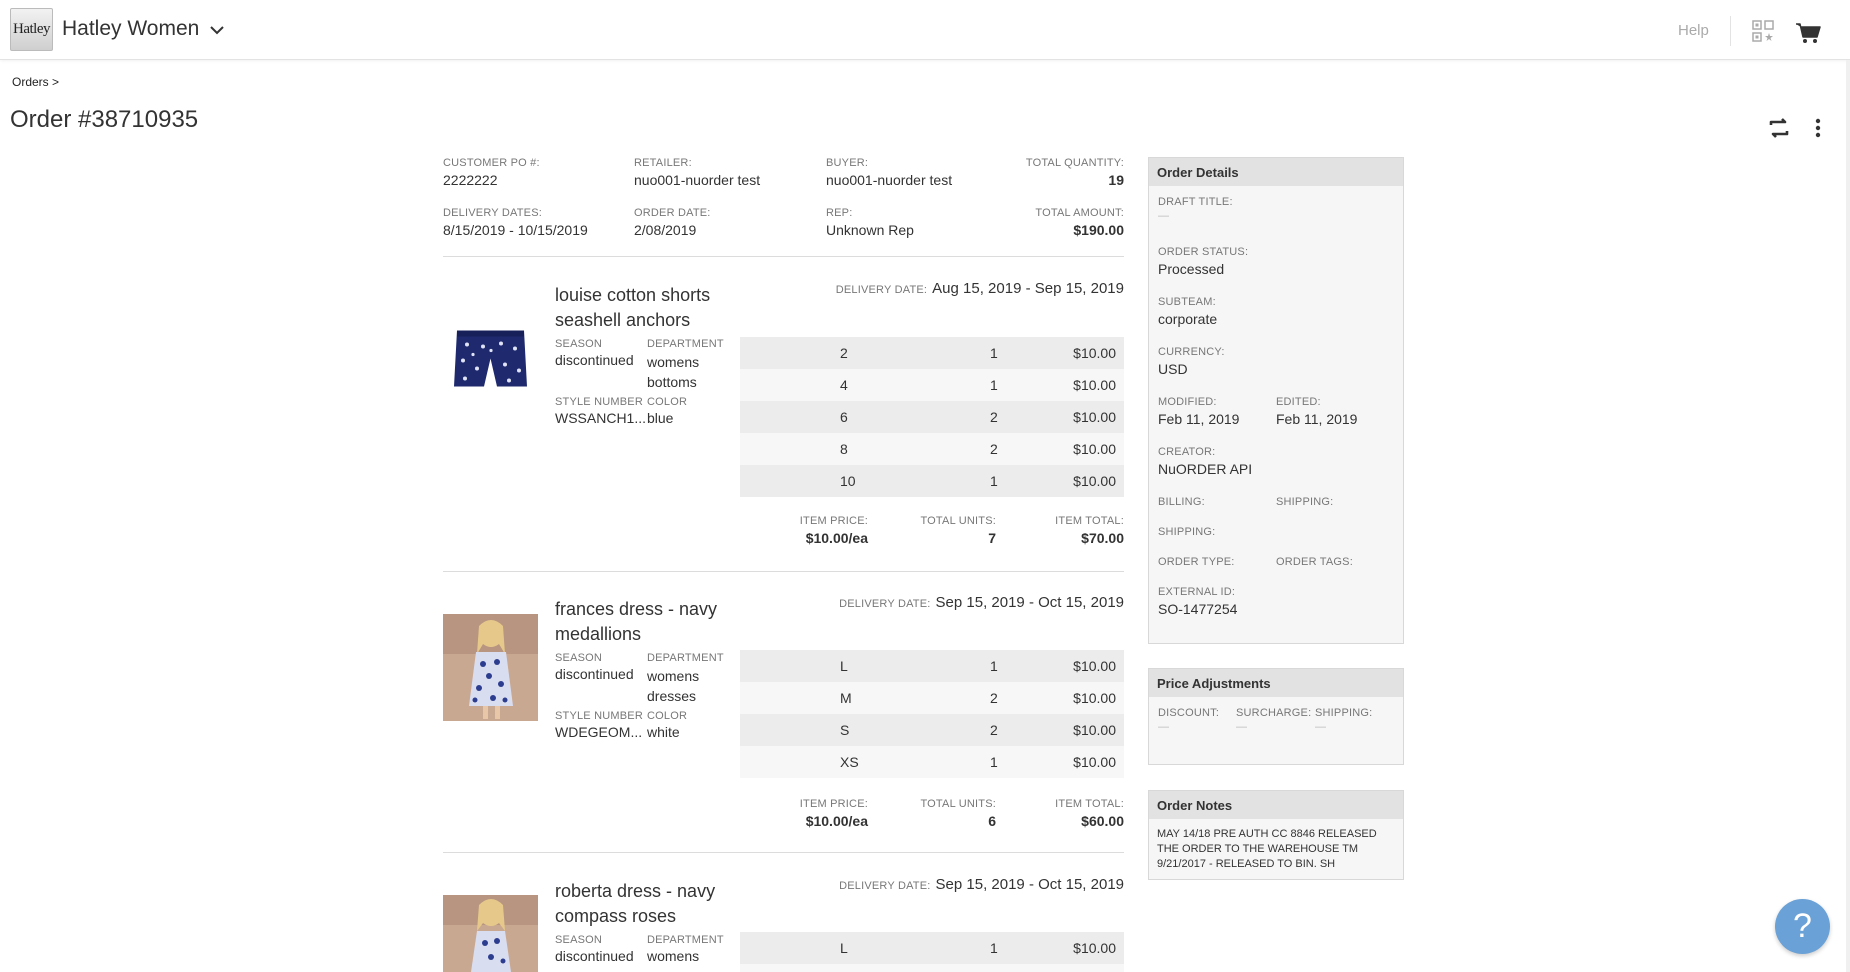 The height and width of the screenshot is (972, 1850). What do you see at coordinates (1808, 33) in the screenshot?
I see `cart-icon` at bounding box center [1808, 33].